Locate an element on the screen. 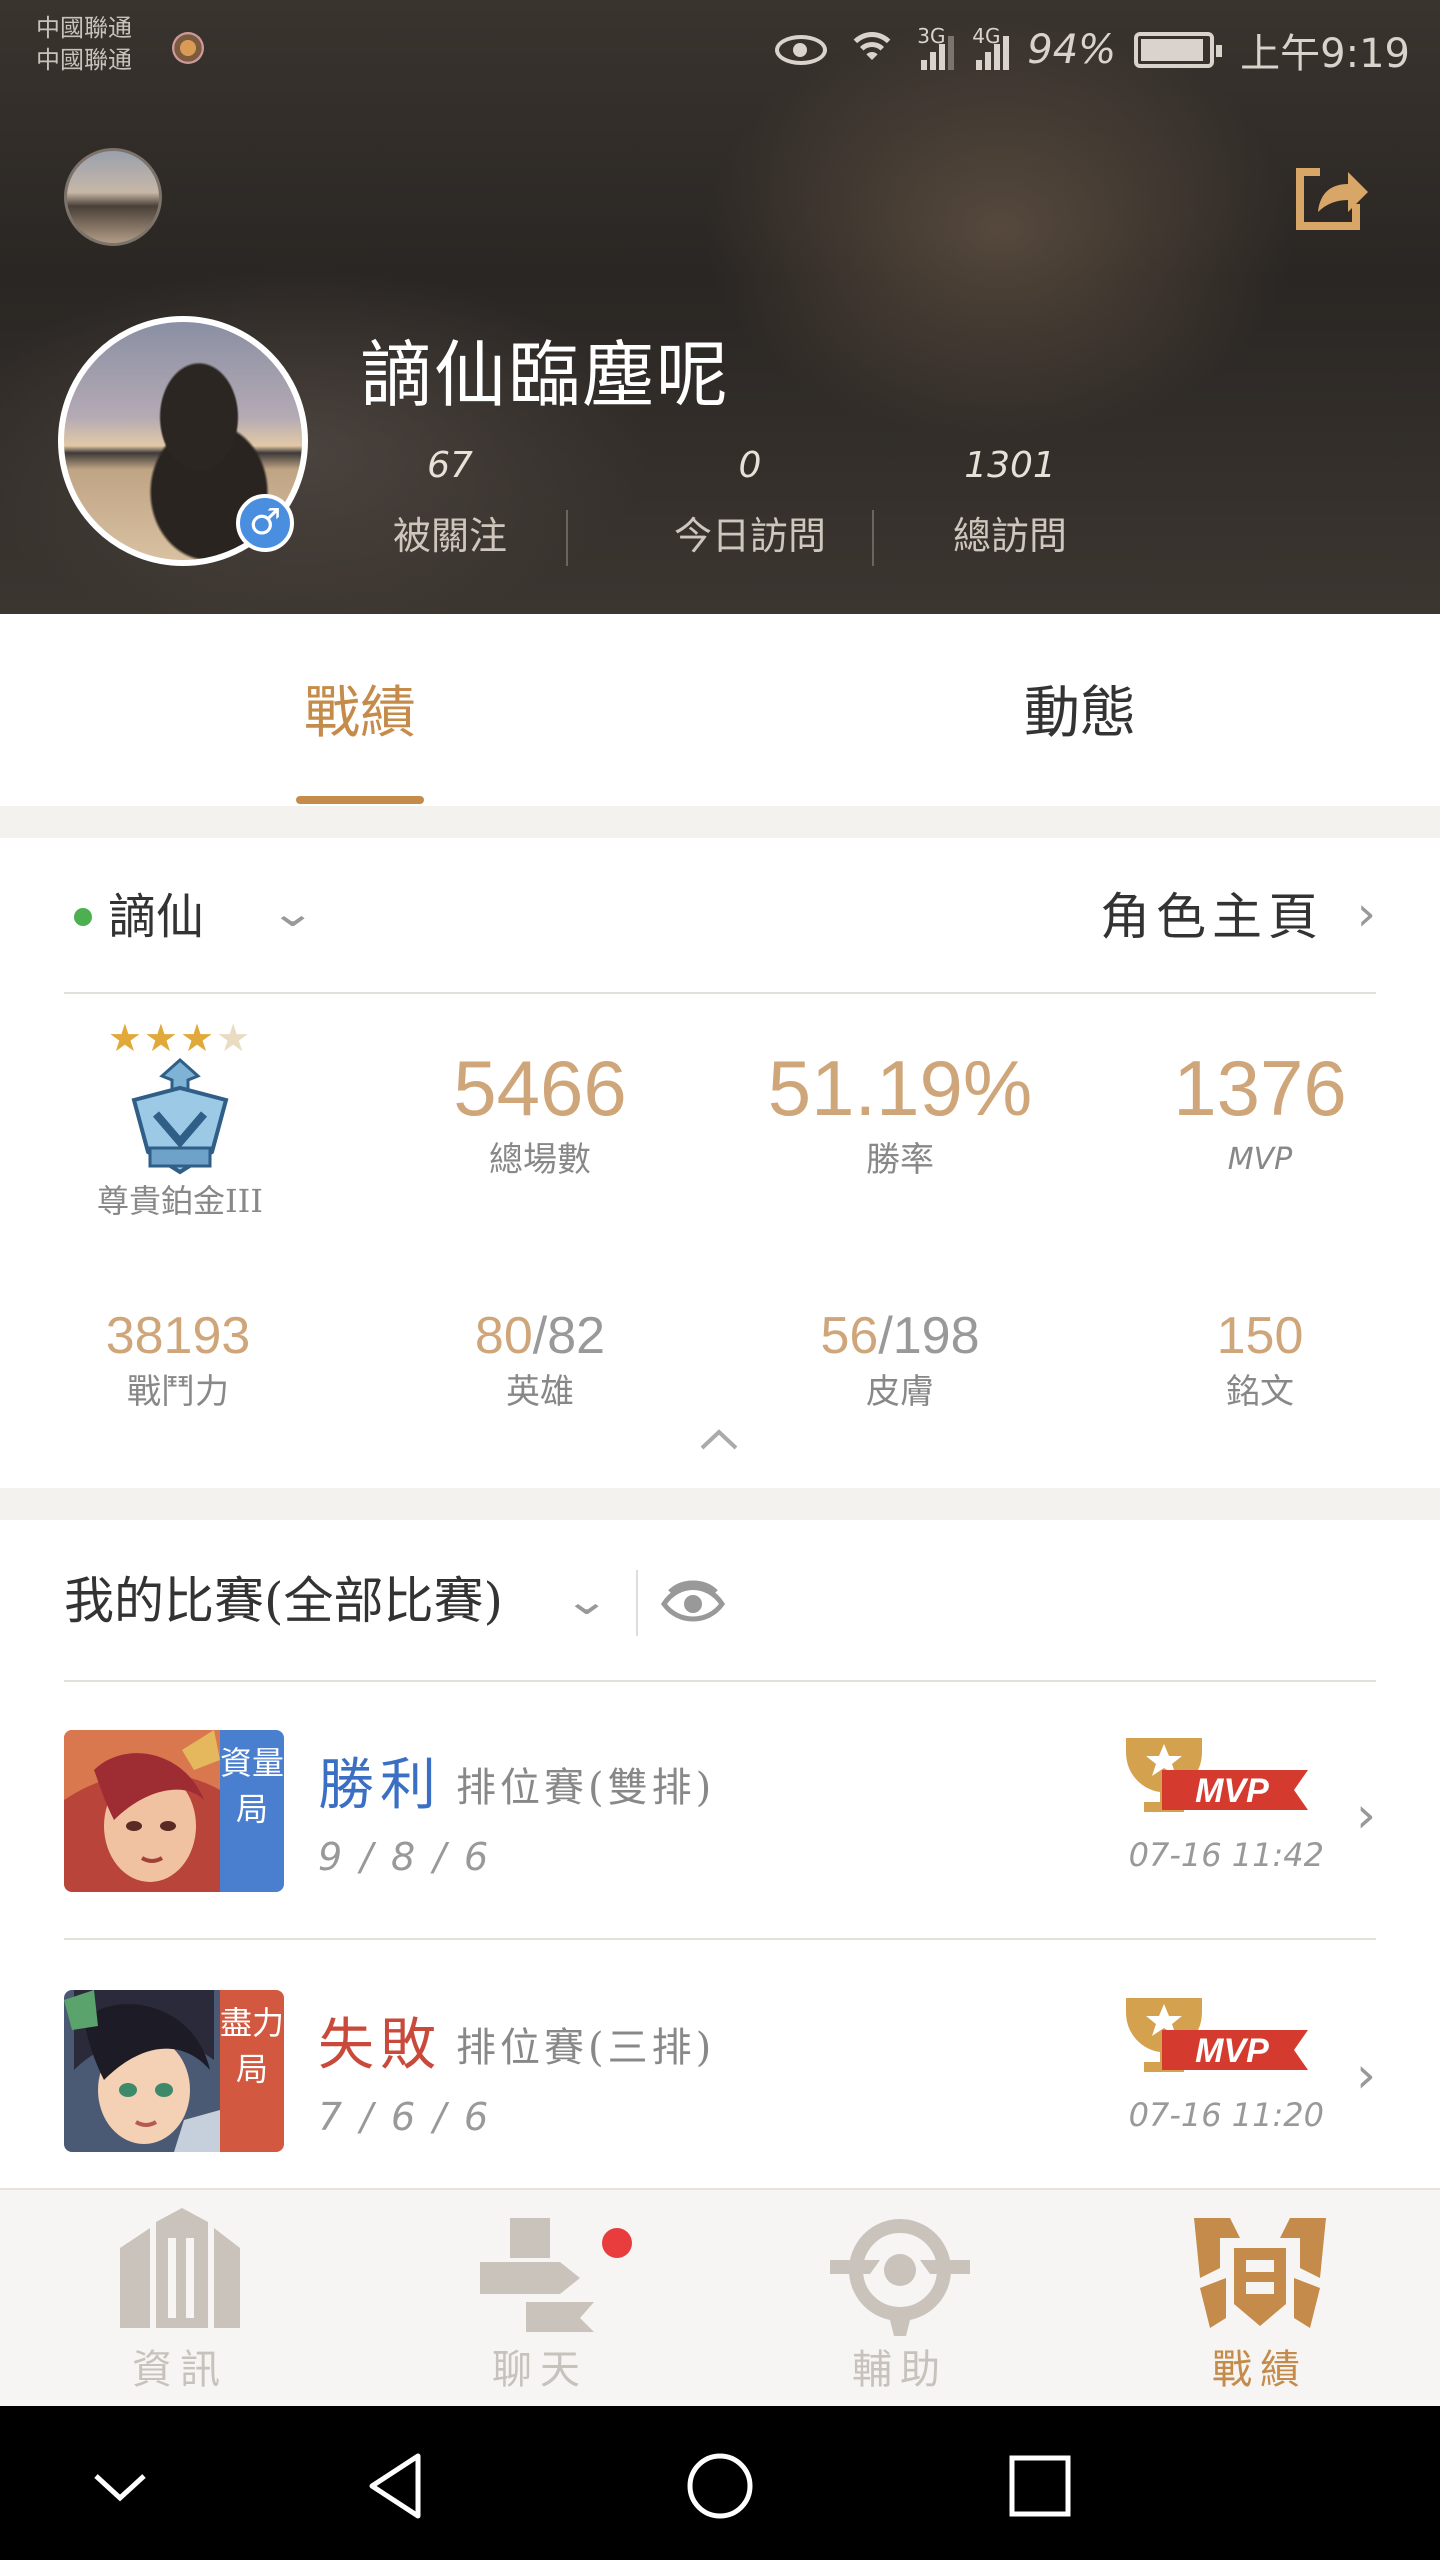  mvp-trophy-icon: MVP is located at coordinates (1217, 2035).